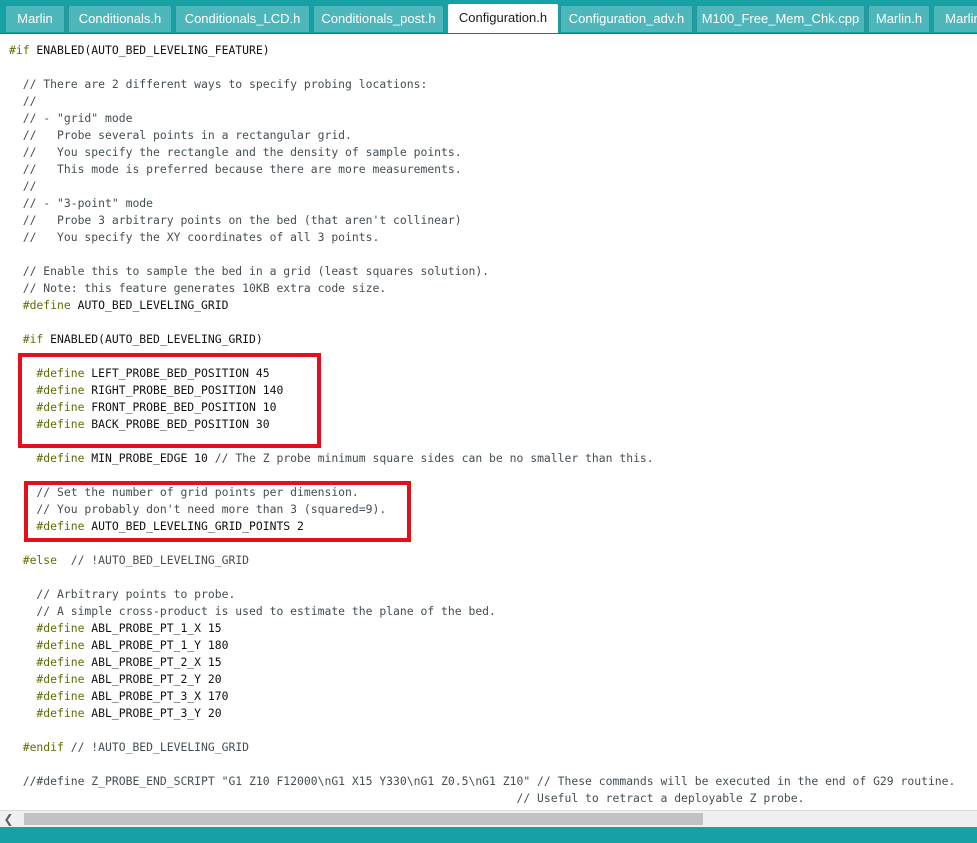  I want to click on code-line: #define ABL_PROBE_PT_2_Y 20, so click(115, 679).